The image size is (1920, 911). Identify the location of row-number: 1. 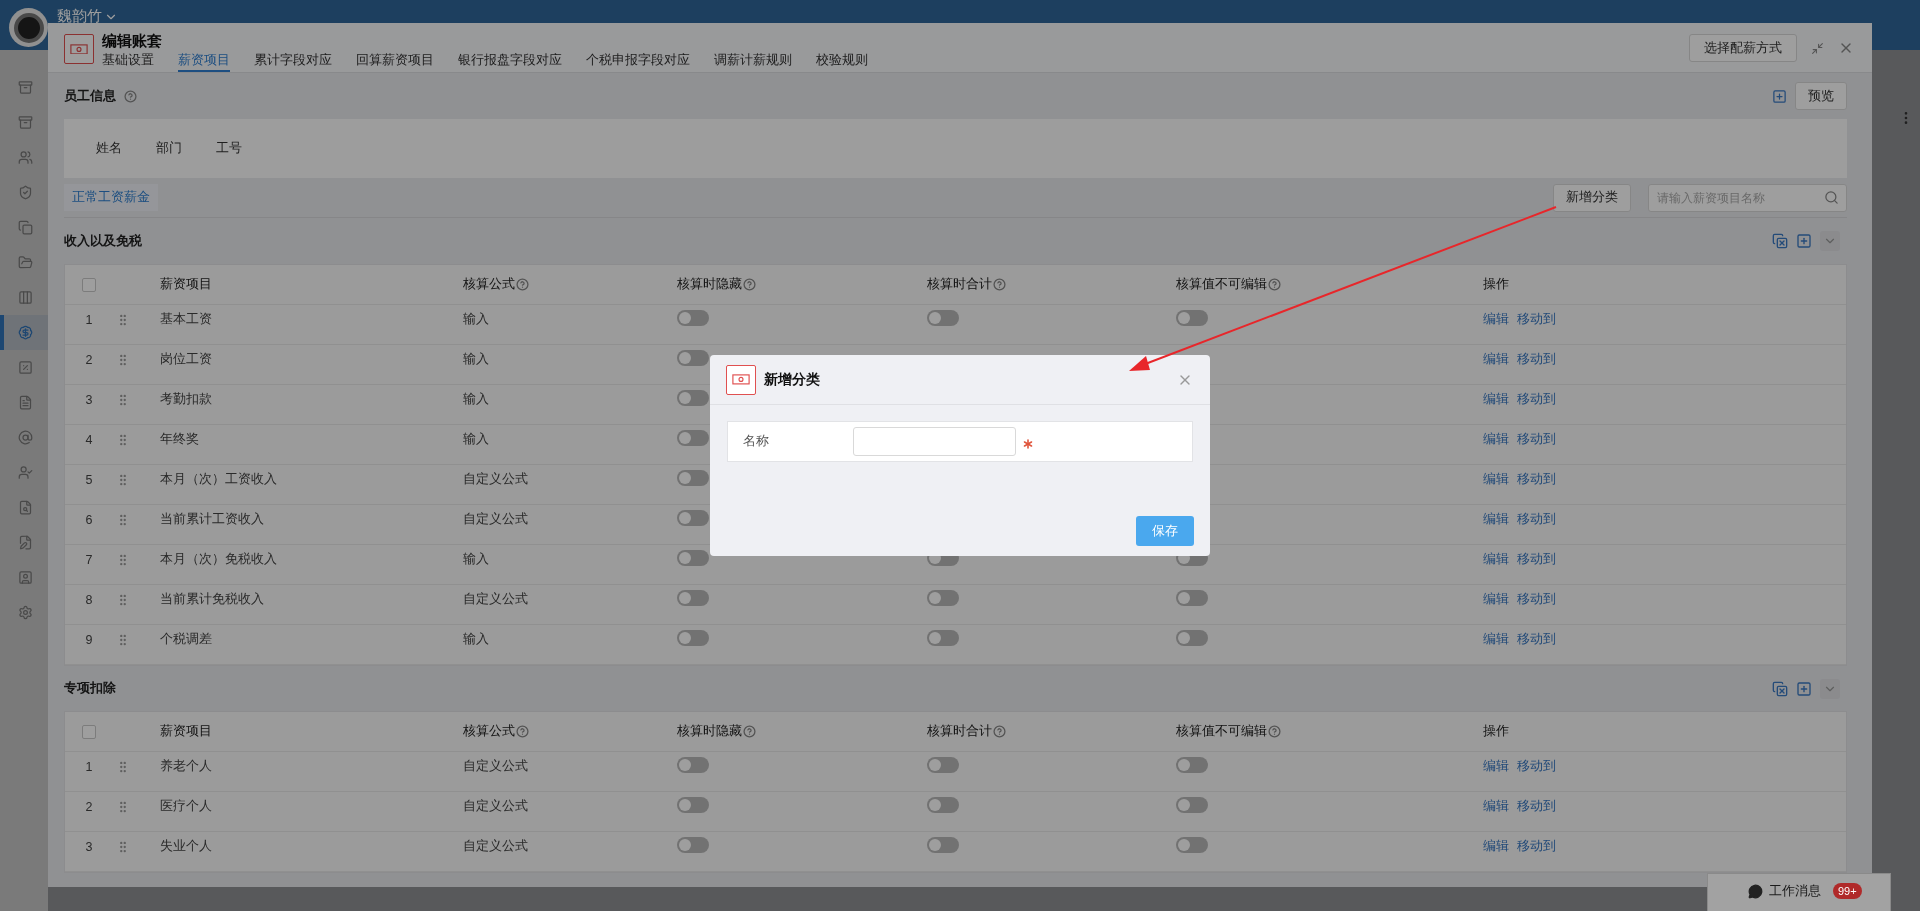
(89, 766).